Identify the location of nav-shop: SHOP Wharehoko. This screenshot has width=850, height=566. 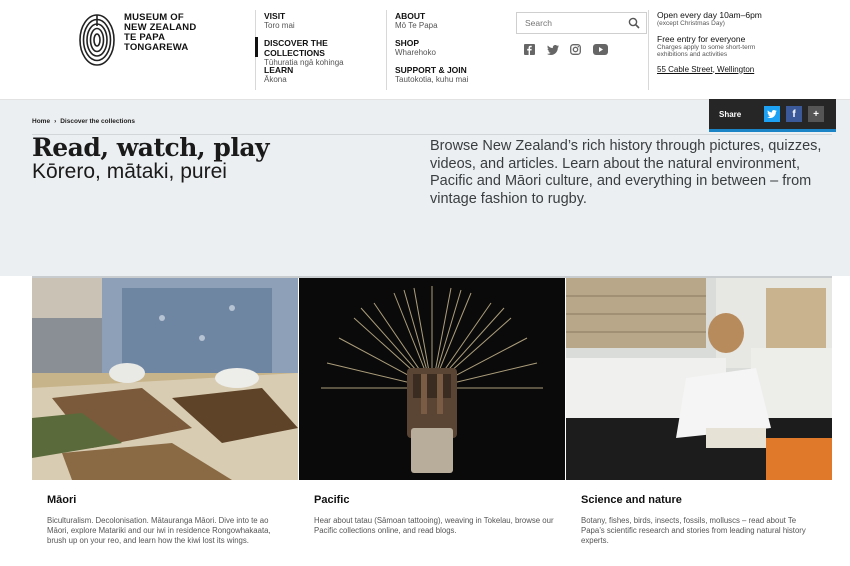
(455, 47).